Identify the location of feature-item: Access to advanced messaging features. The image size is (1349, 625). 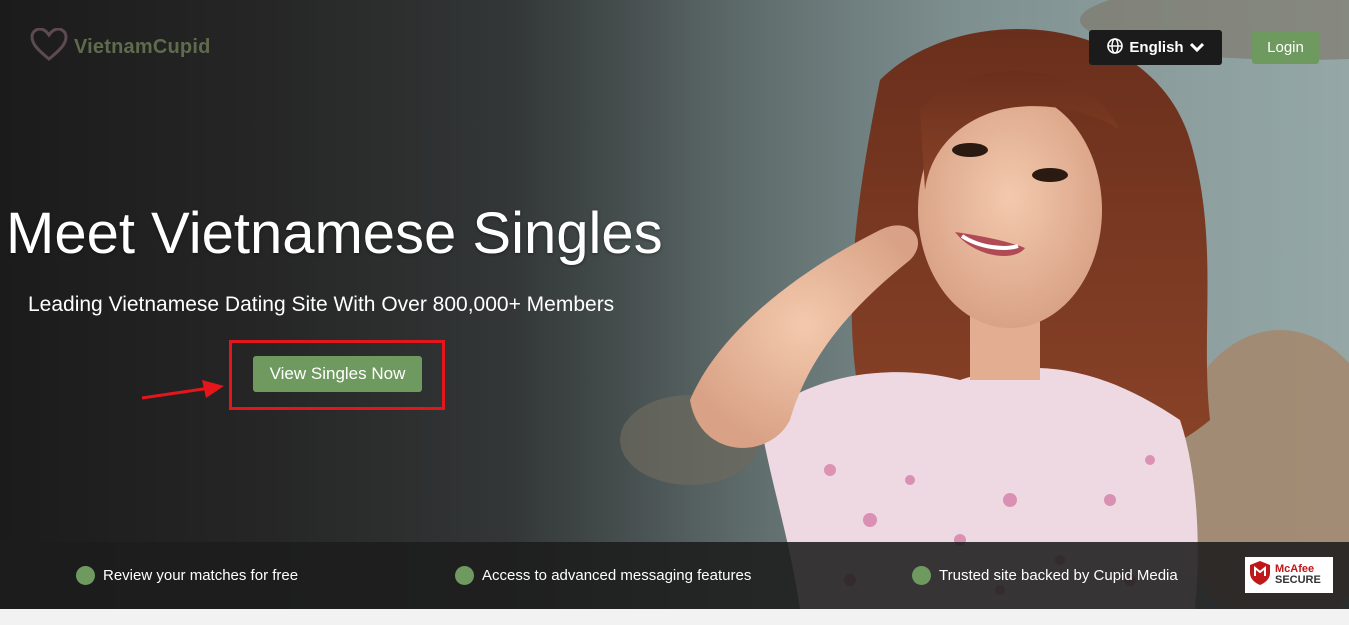
(603, 575).